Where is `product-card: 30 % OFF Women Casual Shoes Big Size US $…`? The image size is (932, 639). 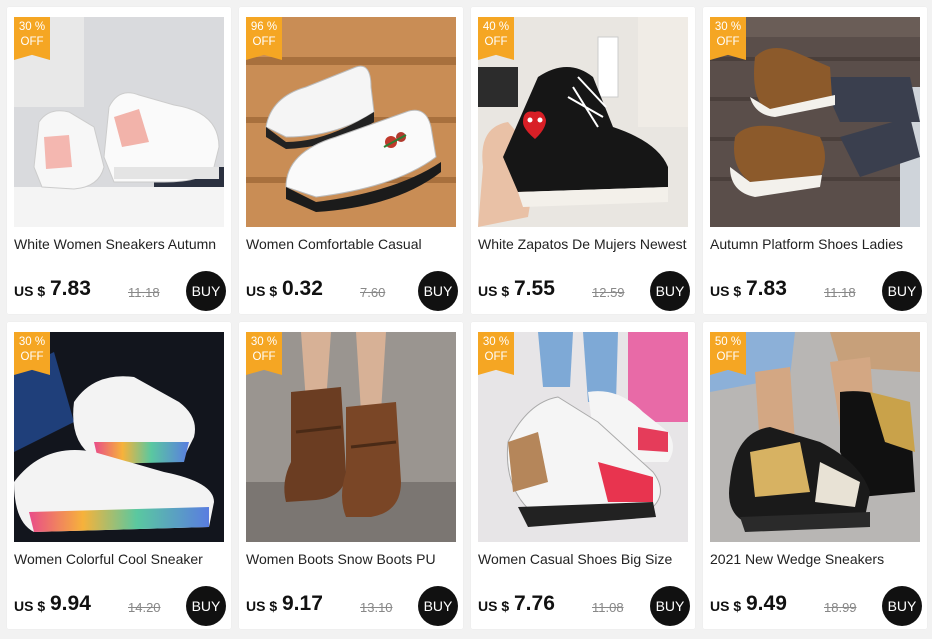
product-card: 30 % OFF Women Casual Shoes Big Size US $… is located at coordinates (583, 475).